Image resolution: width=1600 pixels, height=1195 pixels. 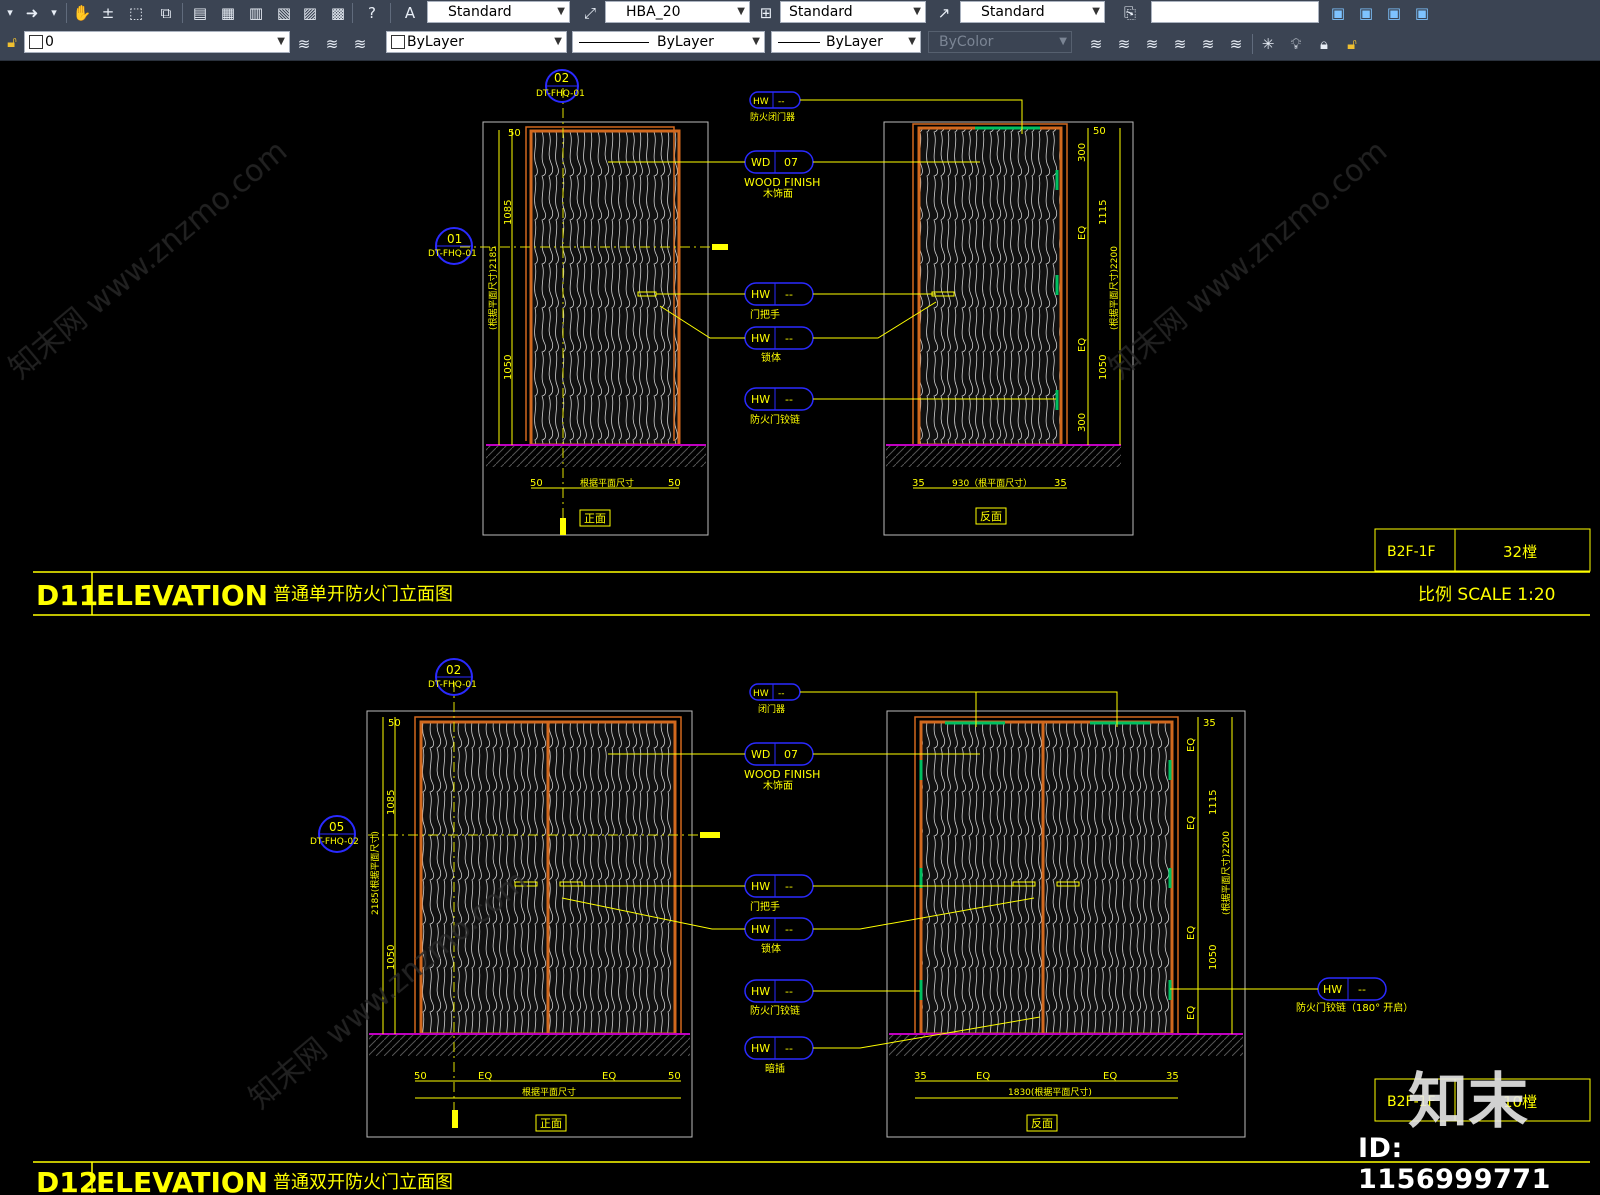 What do you see at coordinates (1324, 44) in the screenshot?
I see `layer-lock-icon: 🔒︎` at bounding box center [1324, 44].